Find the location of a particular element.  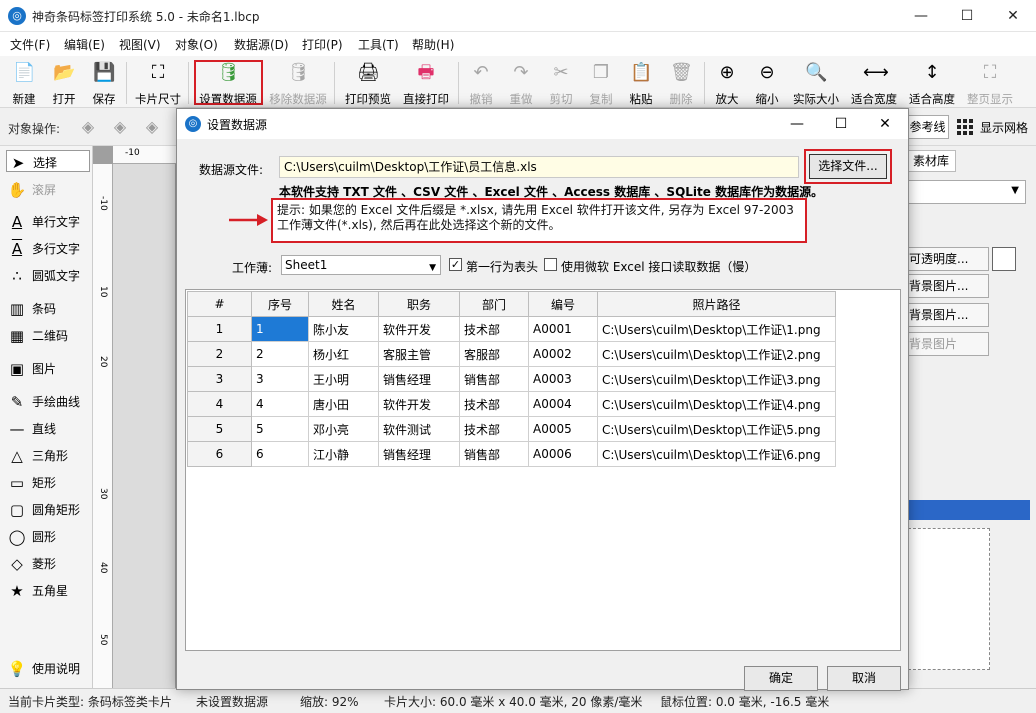

show-grid-label: 显示网格 is located at coordinates (1004, 127).